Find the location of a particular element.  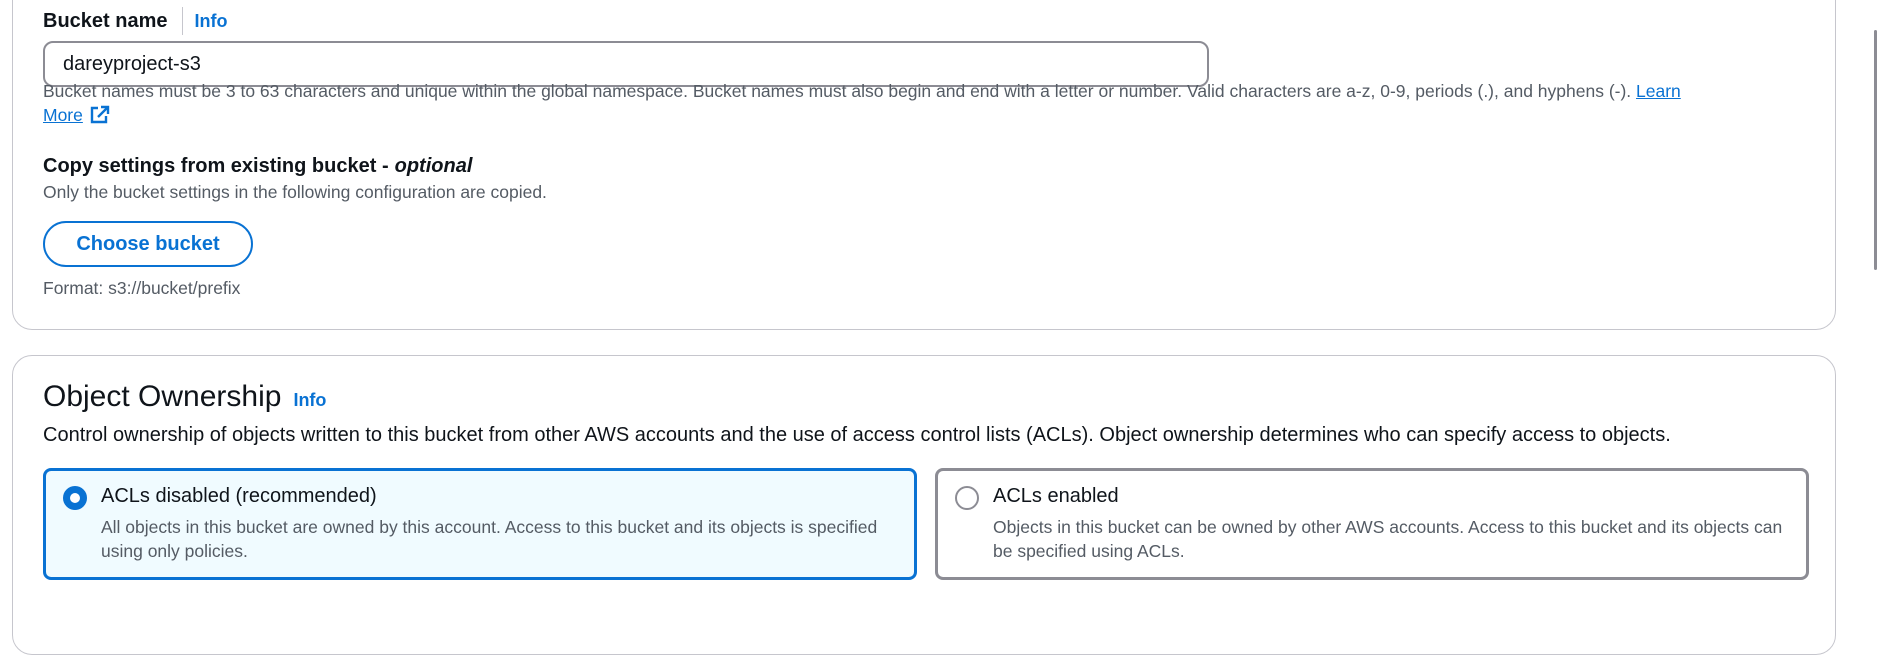

acls-enabled-title: ACLs enabled is located at coordinates (1056, 496).